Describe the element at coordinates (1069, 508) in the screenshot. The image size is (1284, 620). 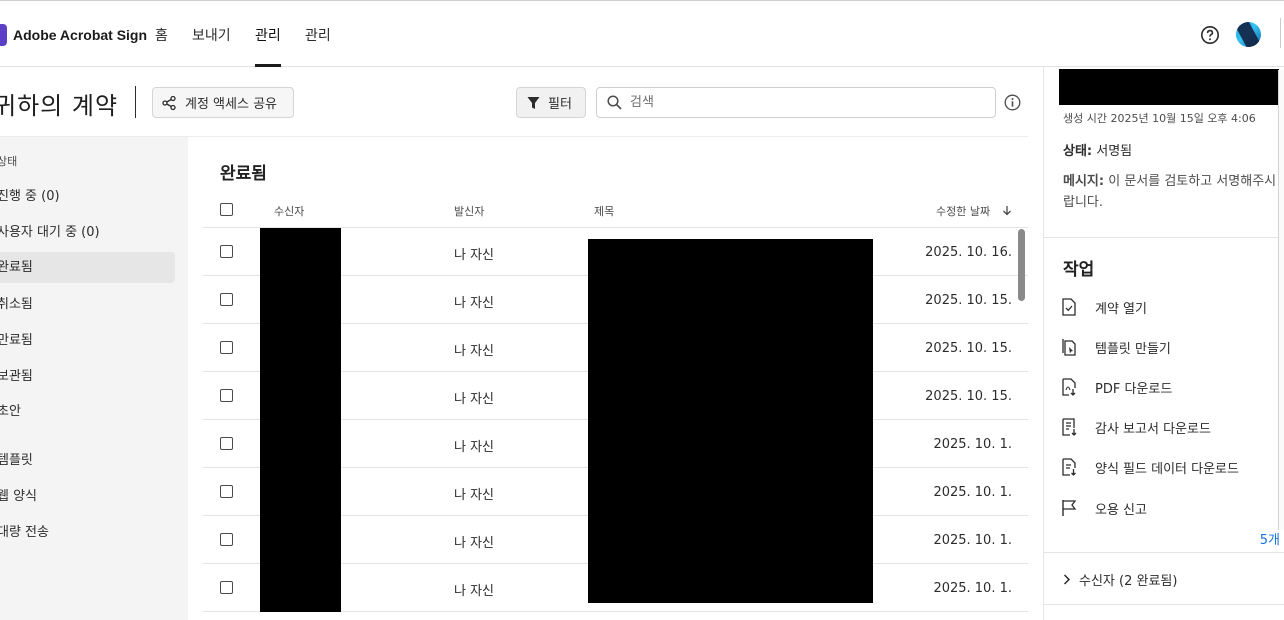
I see `flag-icon` at that location.